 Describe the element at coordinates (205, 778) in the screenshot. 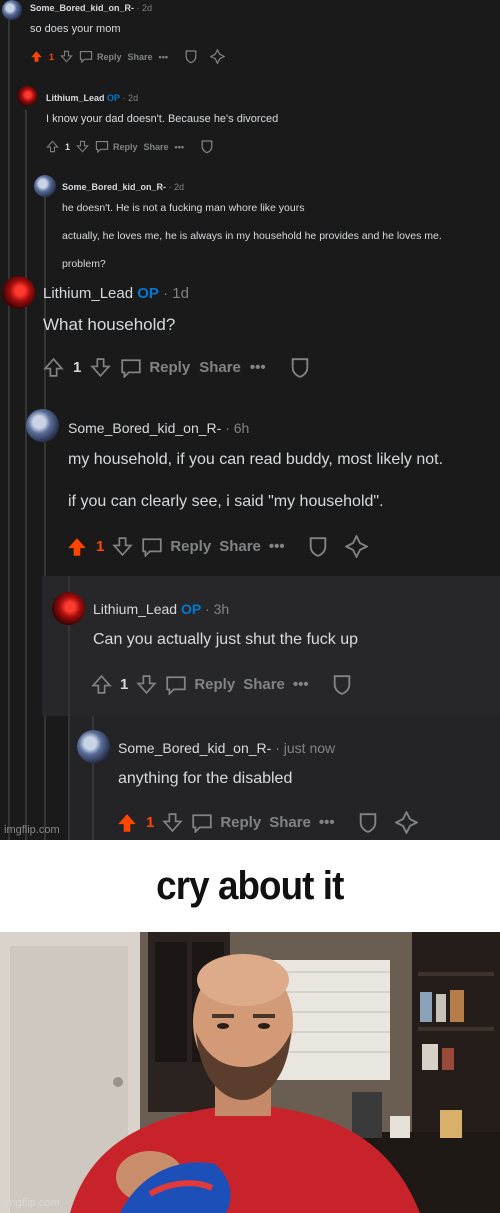

I see `comment-text: anything for the disabled` at that location.